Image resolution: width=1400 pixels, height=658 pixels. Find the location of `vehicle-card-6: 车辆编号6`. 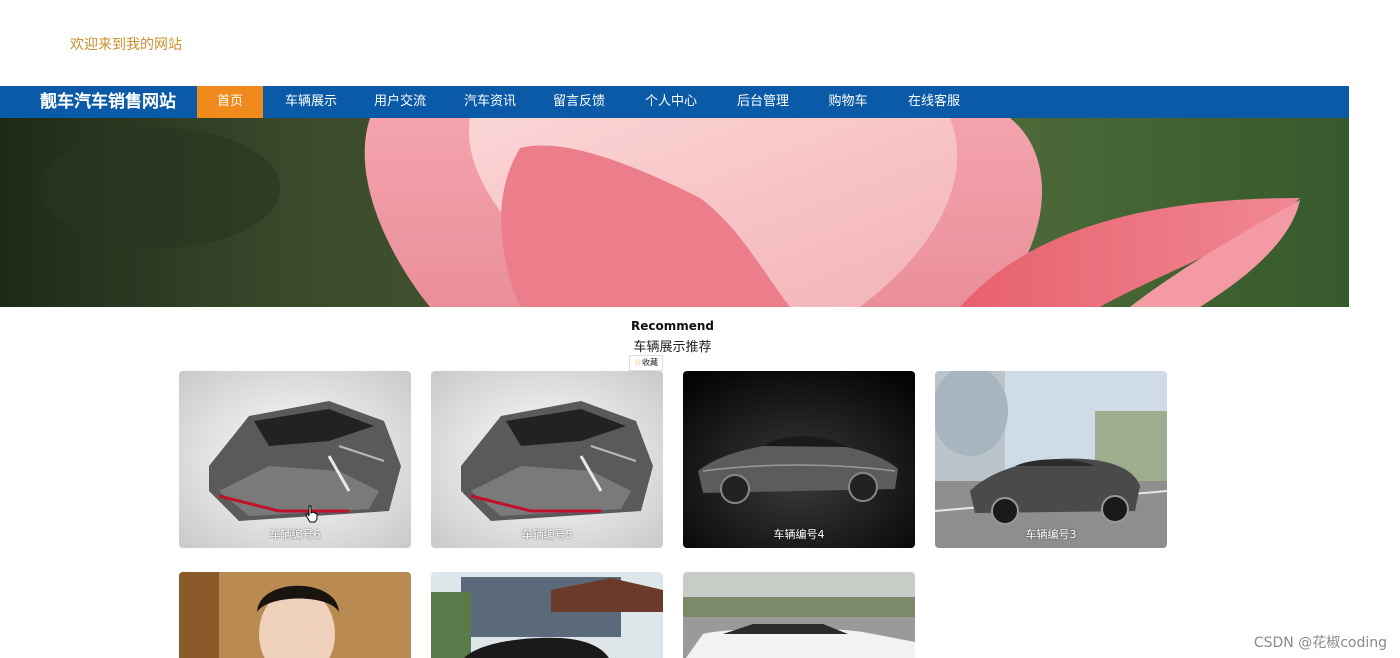

vehicle-card-6: 车辆编号6 is located at coordinates (295, 459).